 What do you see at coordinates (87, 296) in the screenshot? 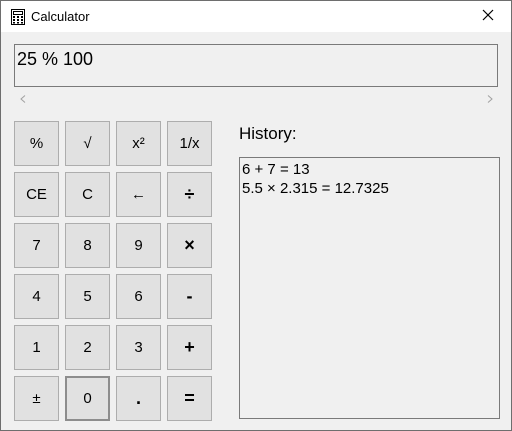
I see `digit-5-key: 5` at bounding box center [87, 296].